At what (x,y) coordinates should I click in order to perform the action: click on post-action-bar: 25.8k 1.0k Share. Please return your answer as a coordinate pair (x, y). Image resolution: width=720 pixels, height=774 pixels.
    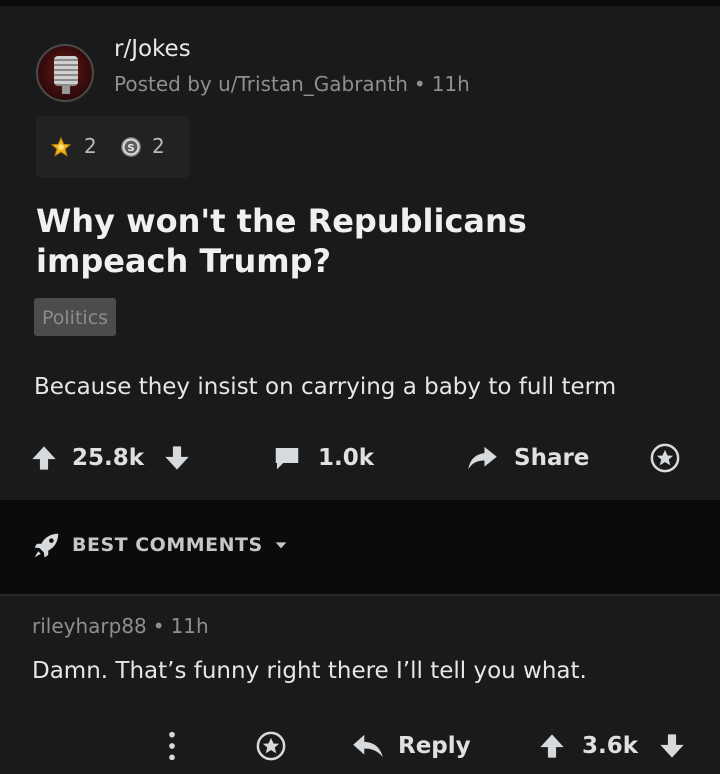
    Looking at the image, I should click on (360, 458).